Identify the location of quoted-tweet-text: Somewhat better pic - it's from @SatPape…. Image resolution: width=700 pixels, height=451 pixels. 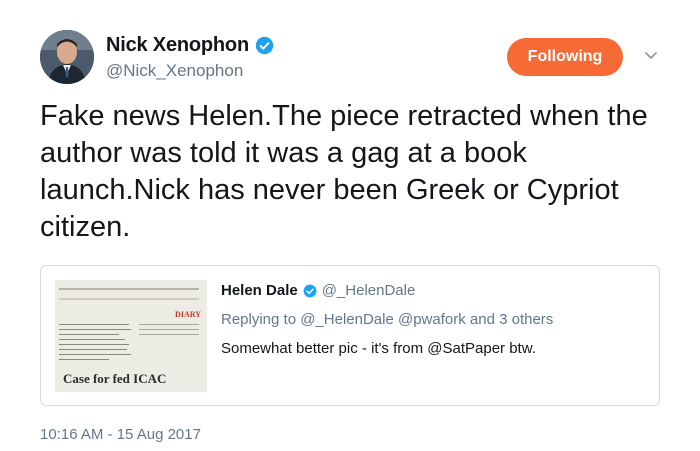
(378, 348).